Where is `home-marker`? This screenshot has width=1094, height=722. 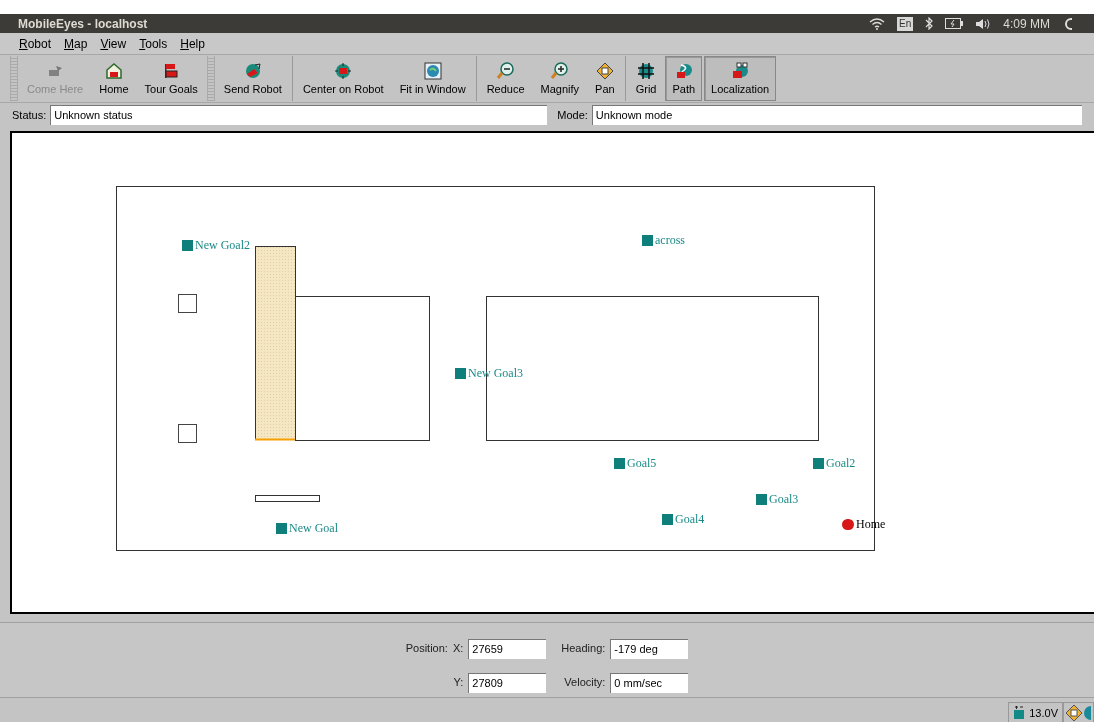
home-marker is located at coordinates (848, 524).